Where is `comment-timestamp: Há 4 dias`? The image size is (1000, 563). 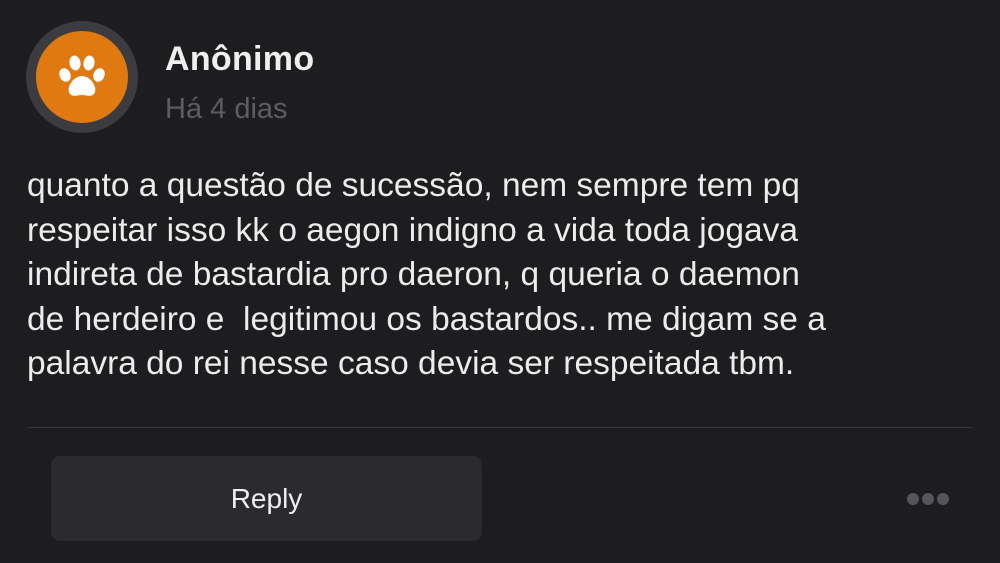
comment-timestamp: Há 4 dias is located at coordinates (226, 109).